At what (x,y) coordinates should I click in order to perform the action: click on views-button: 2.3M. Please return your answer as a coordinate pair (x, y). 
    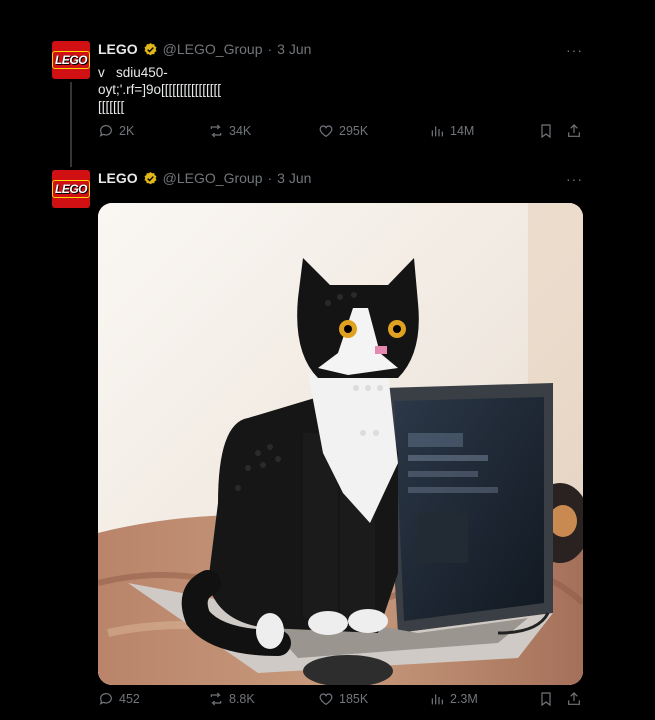
    Looking at the image, I should click on (453, 699).